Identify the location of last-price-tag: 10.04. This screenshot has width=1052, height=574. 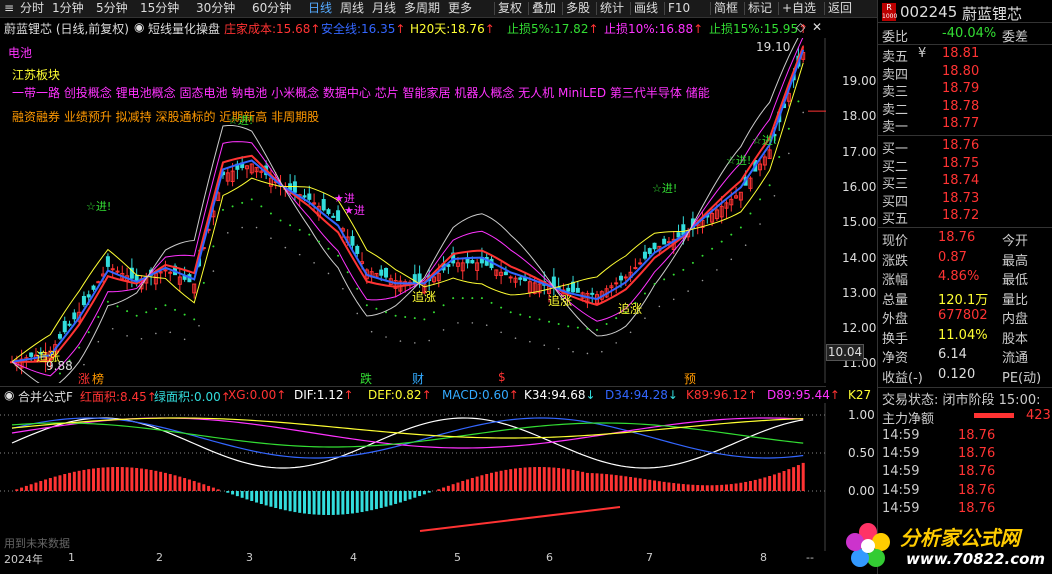
(845, 352).